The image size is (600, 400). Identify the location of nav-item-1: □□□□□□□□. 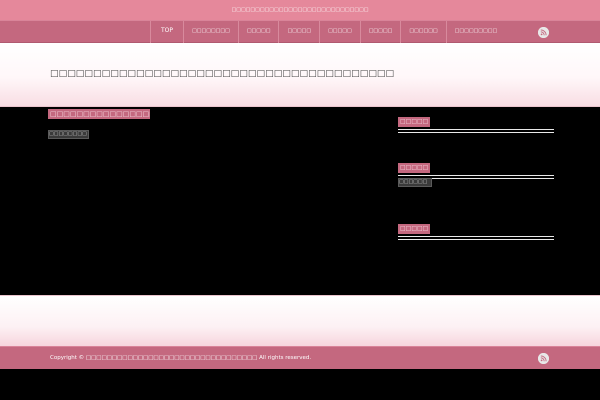
(210, 32).